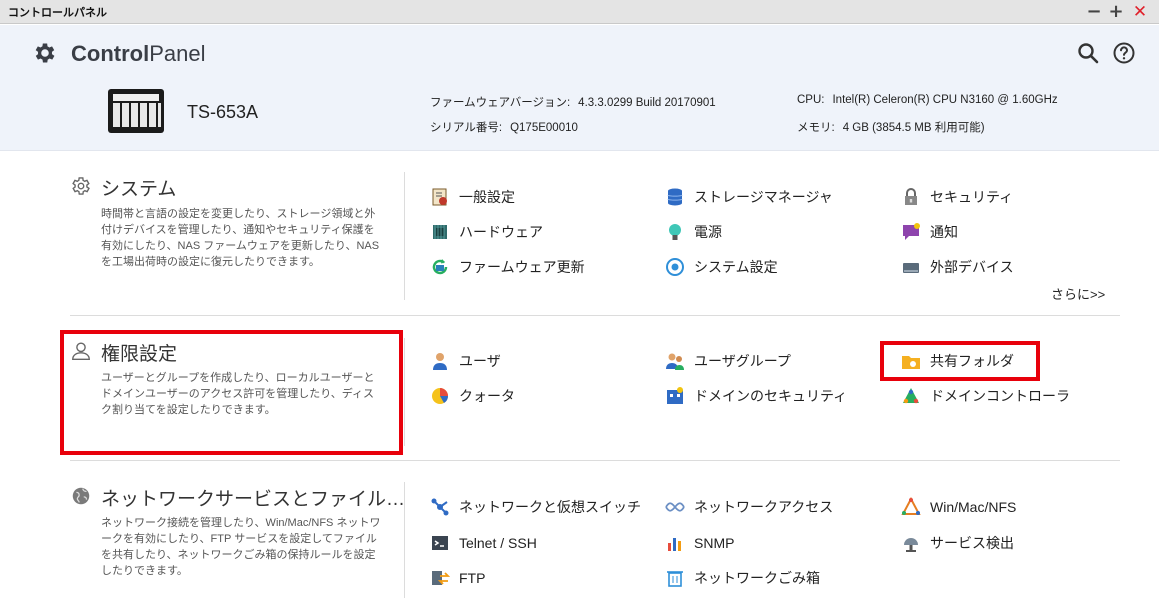 This screenshot has height=602, width=1159. What do you see at coordinates (675, 361) in the screenshot?
I see `user-group-icon` at bounding box center [675, 361].